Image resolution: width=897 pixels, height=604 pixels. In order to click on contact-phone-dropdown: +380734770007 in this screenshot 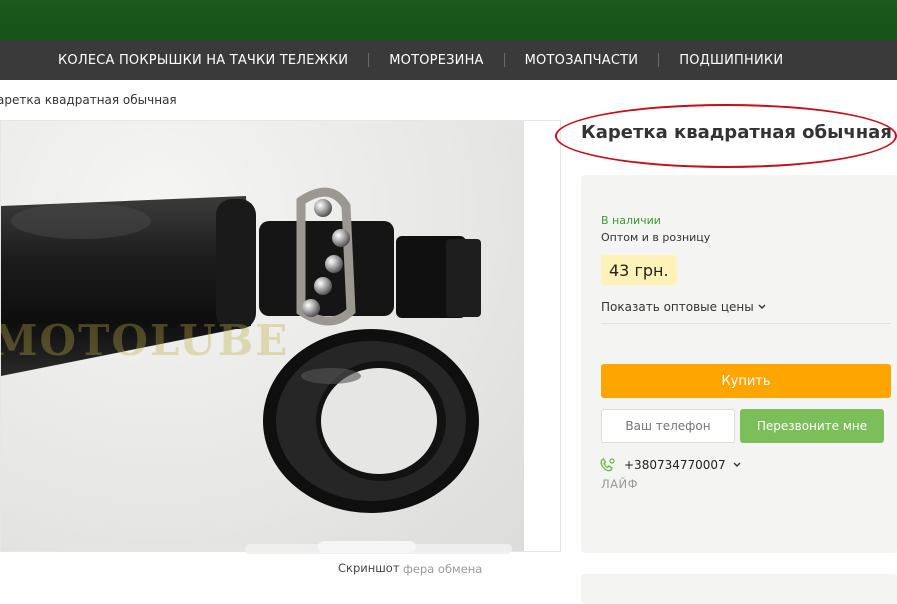, I will do `click(670, 465)`.